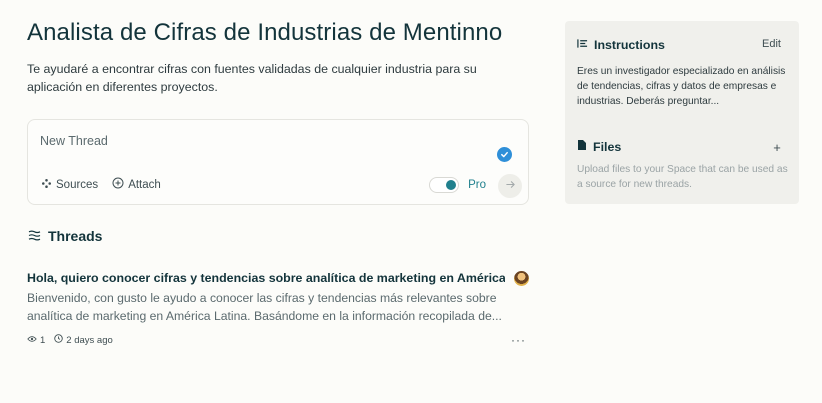 The width and height of the screenshot is (822, 403). Describe the element at coordinates (582, 45) in the screenshot. I see `instructions-icon` at that location.